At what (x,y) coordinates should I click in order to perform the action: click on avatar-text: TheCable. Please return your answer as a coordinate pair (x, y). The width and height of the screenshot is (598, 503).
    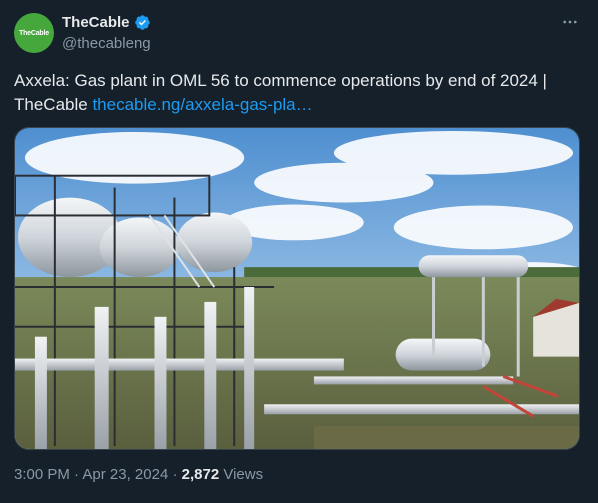
    Looking at the image, I should click on (34, 33).